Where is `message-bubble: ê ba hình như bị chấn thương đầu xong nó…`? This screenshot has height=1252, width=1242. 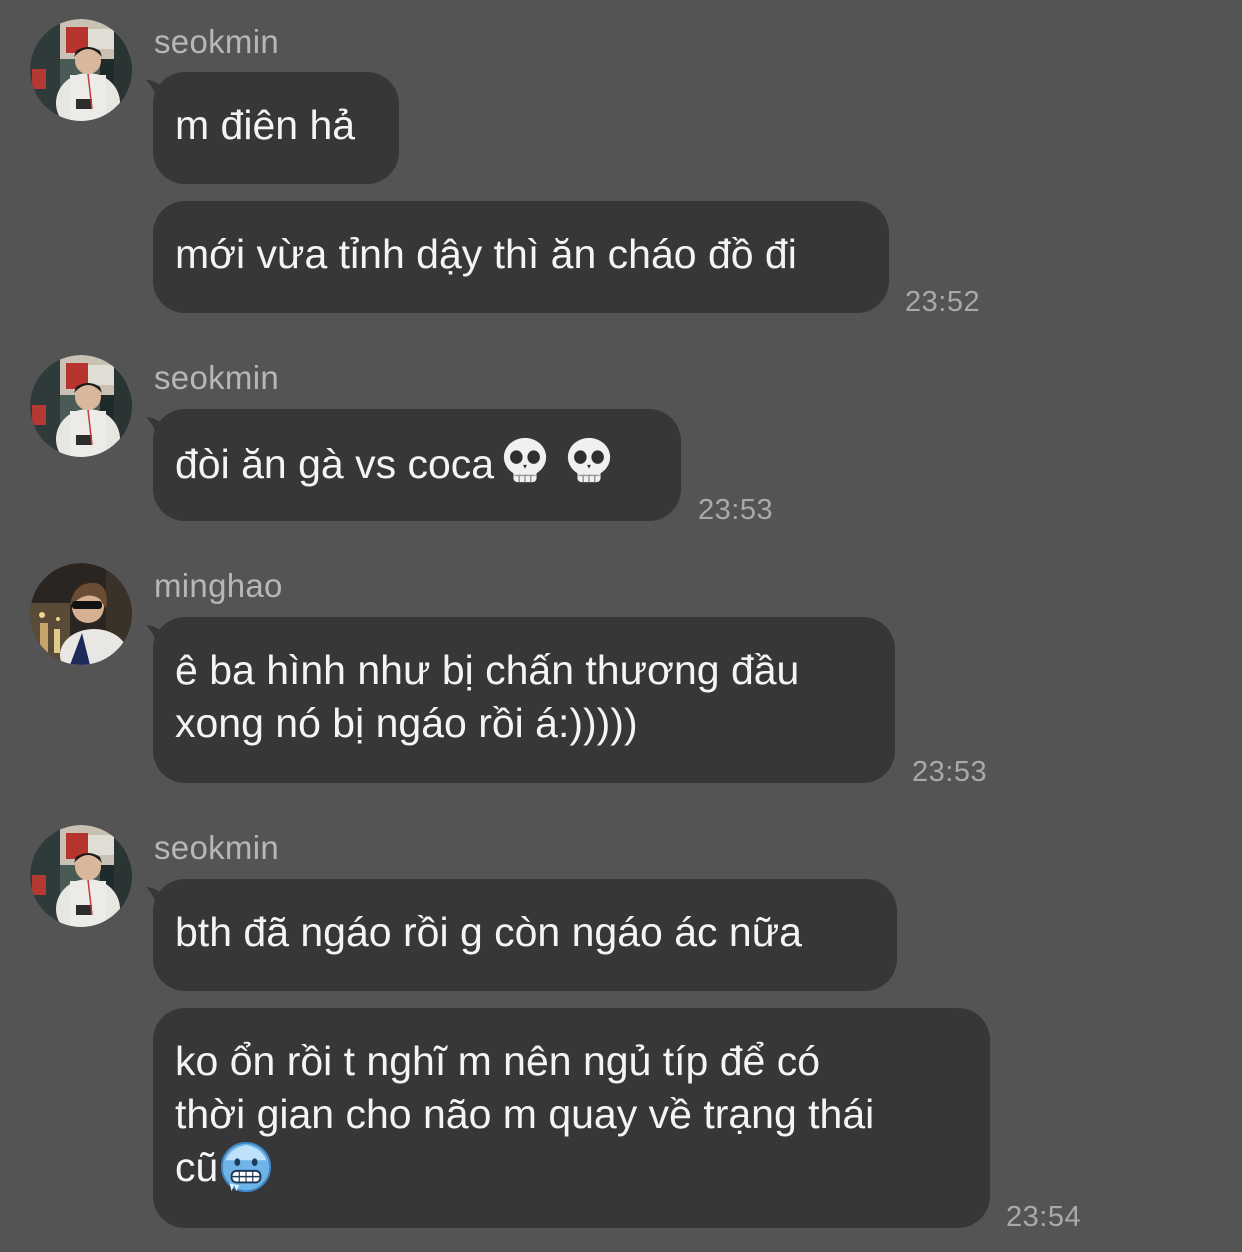
message-bubble: ê ba hình như bị chấn thương đầu xong nó… is located at coordinates (524, 700).